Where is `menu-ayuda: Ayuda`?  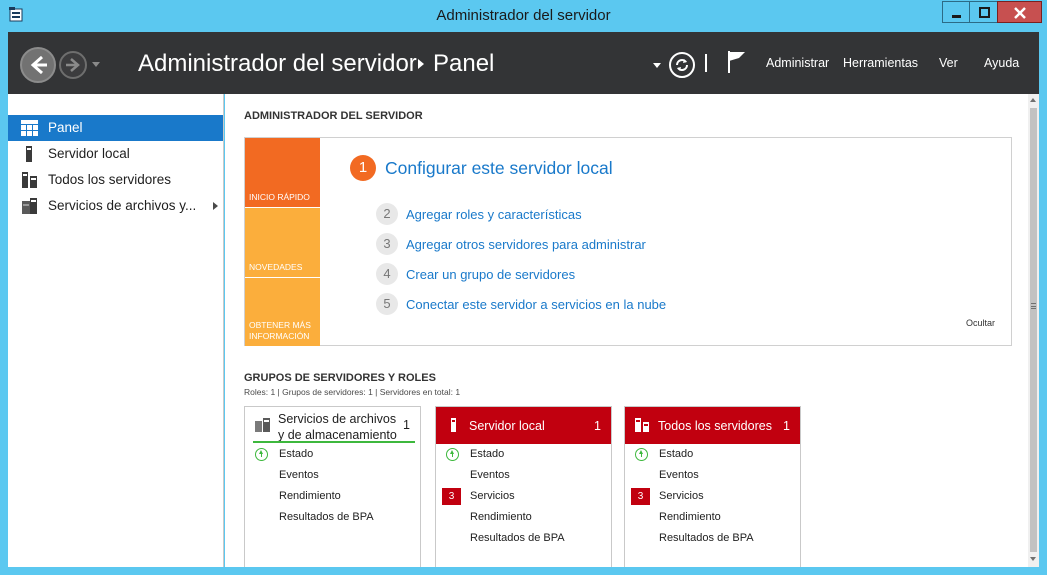 menu-ayuda: Ayuda is located at coordinates (1001, 63).